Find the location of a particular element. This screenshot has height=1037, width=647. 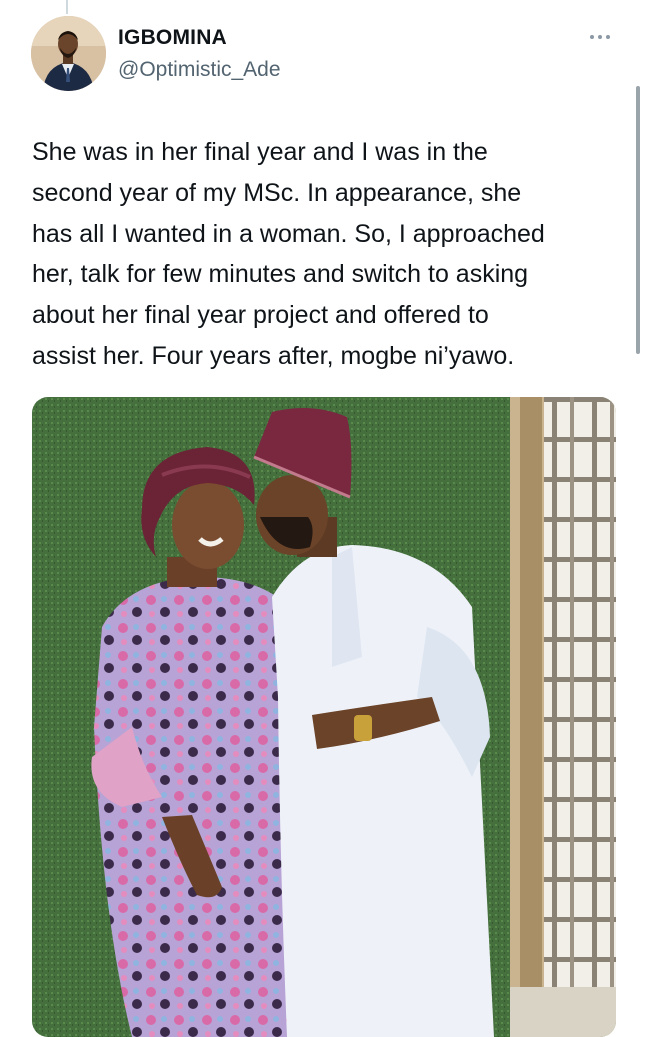

thread-connector-line is located at coordinates (67, 7).